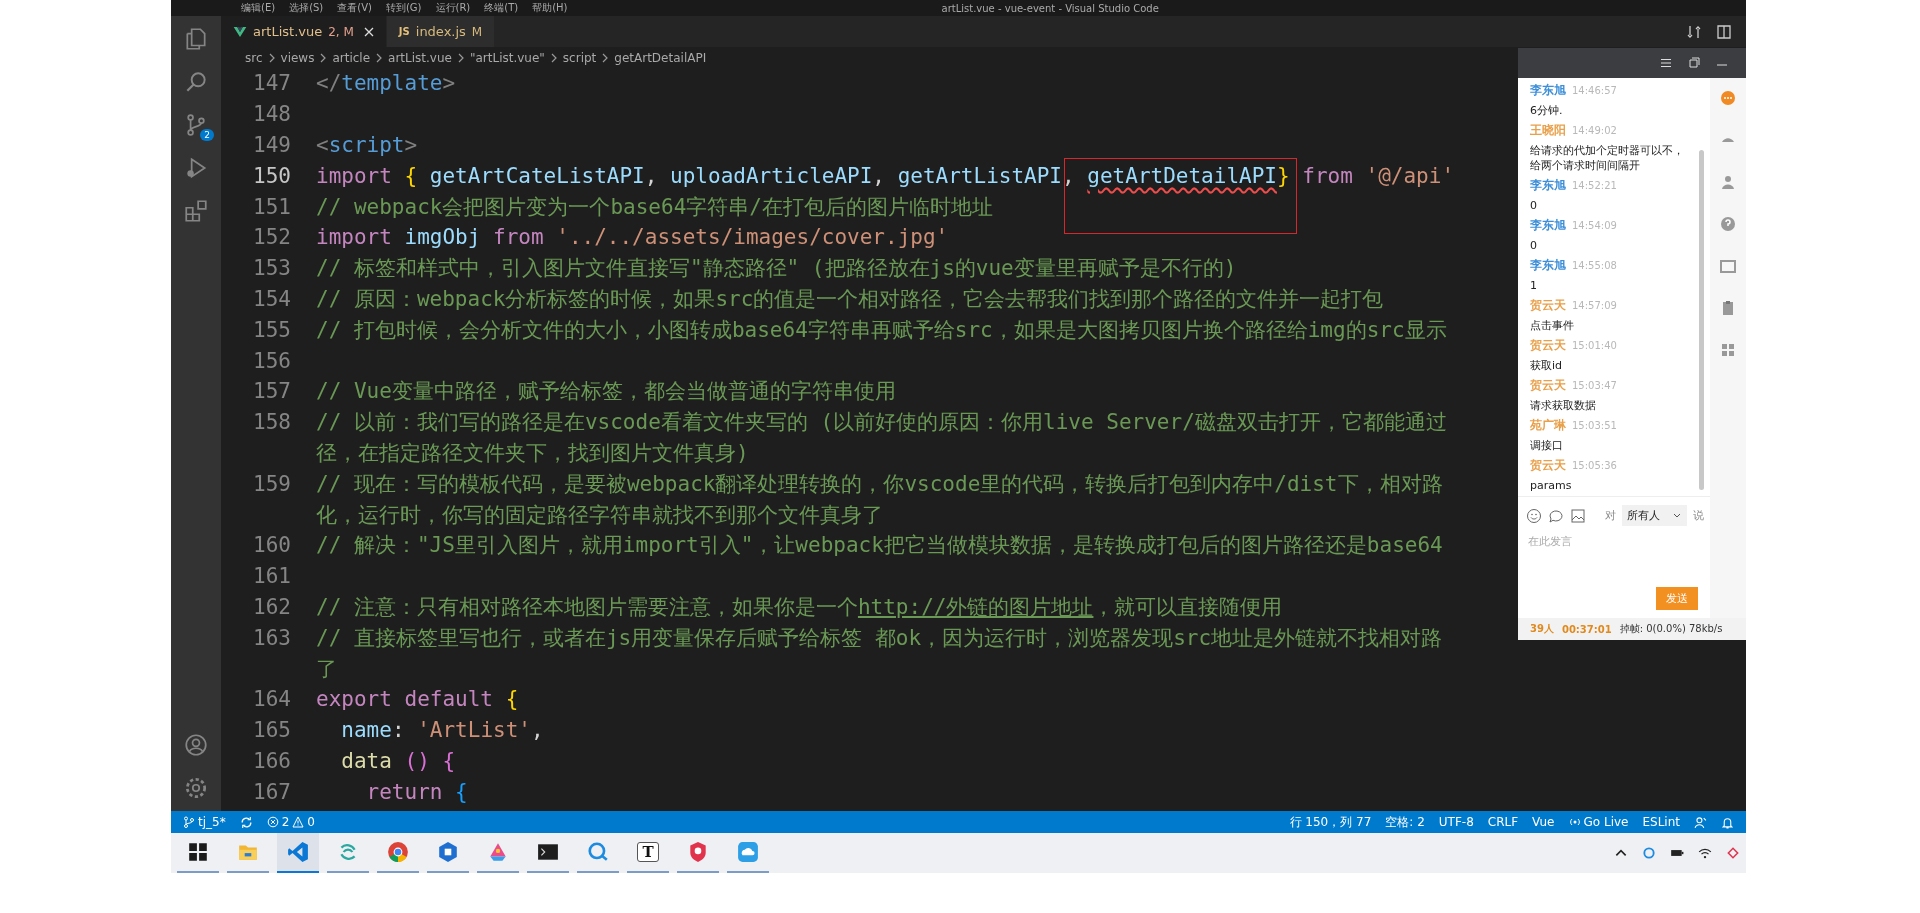 The height and width of the screenshot is (913, 1920). I want to click on line-number: 156, so click(271, 360).